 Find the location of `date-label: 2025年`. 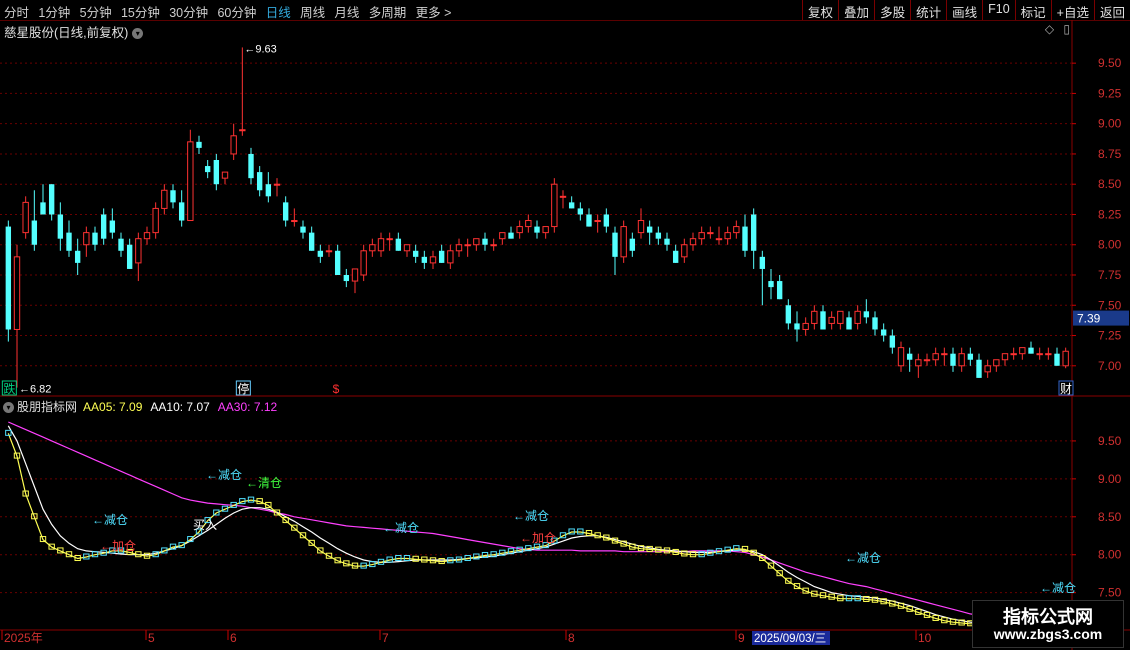

date-label: 2025年 is located at coordinates (23, 638).